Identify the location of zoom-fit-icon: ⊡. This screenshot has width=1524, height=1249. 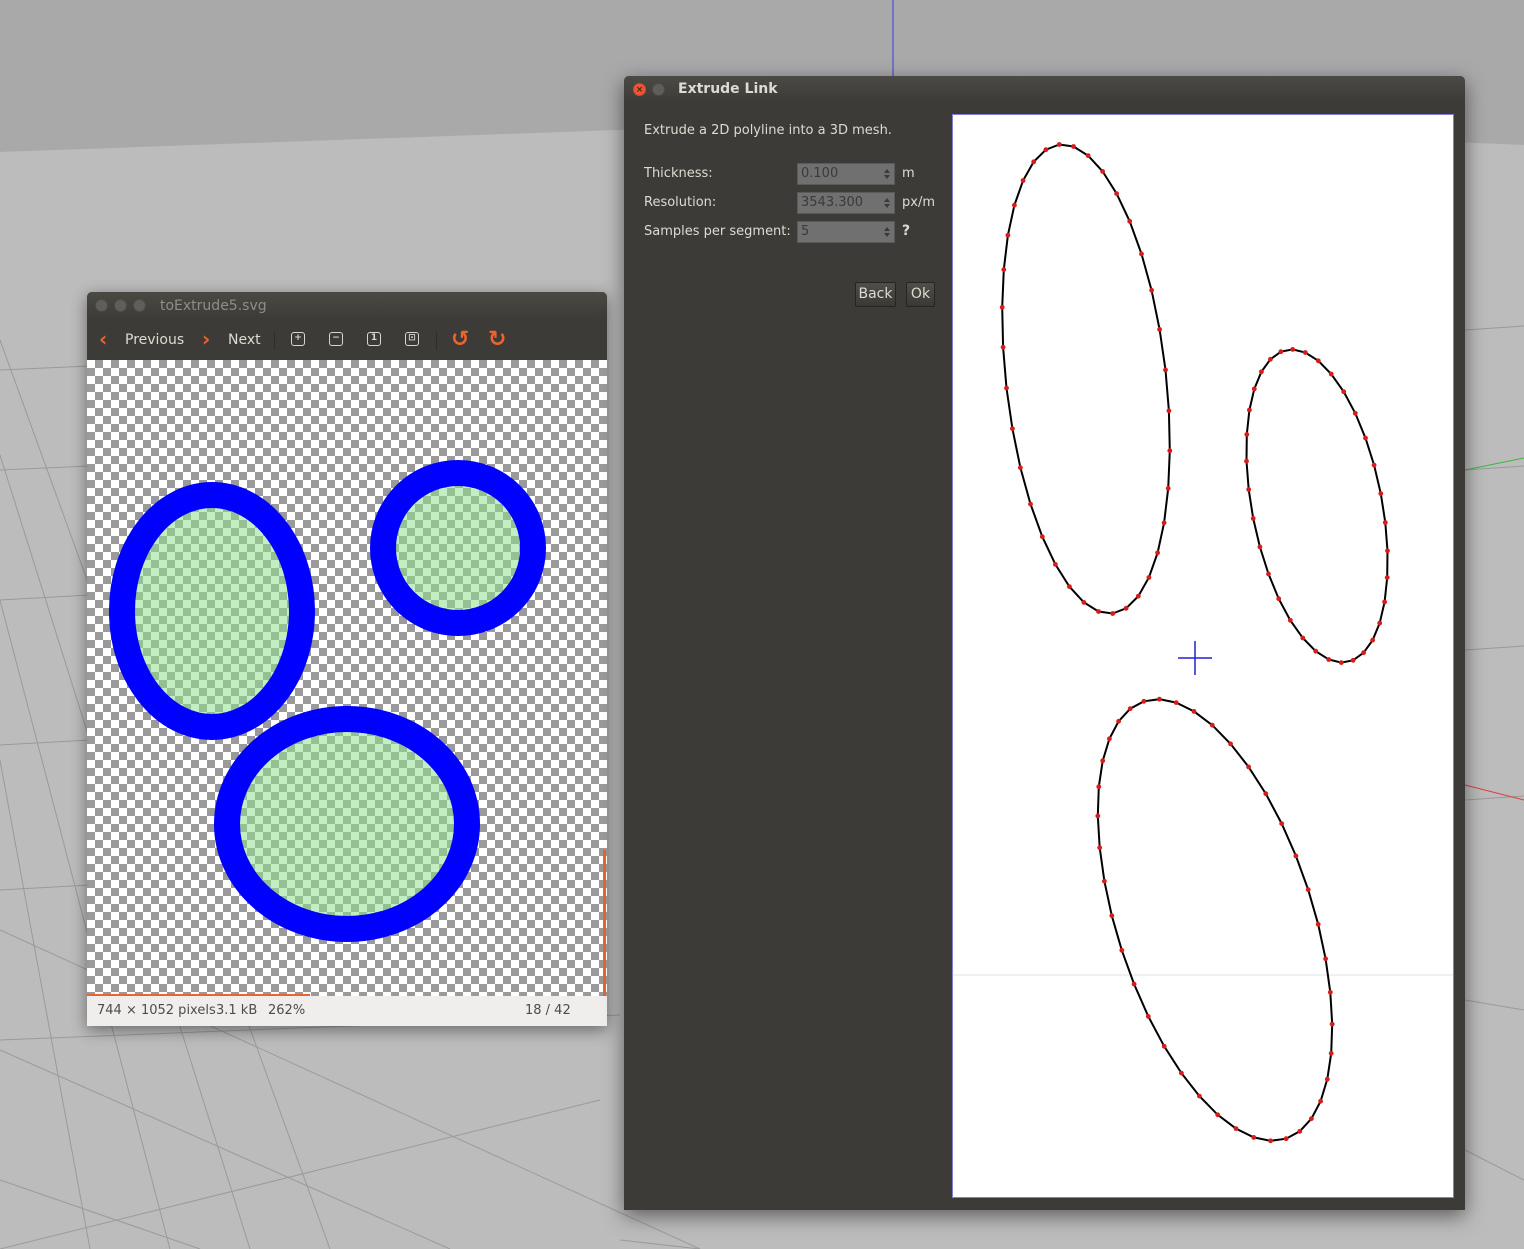
(412, 339).